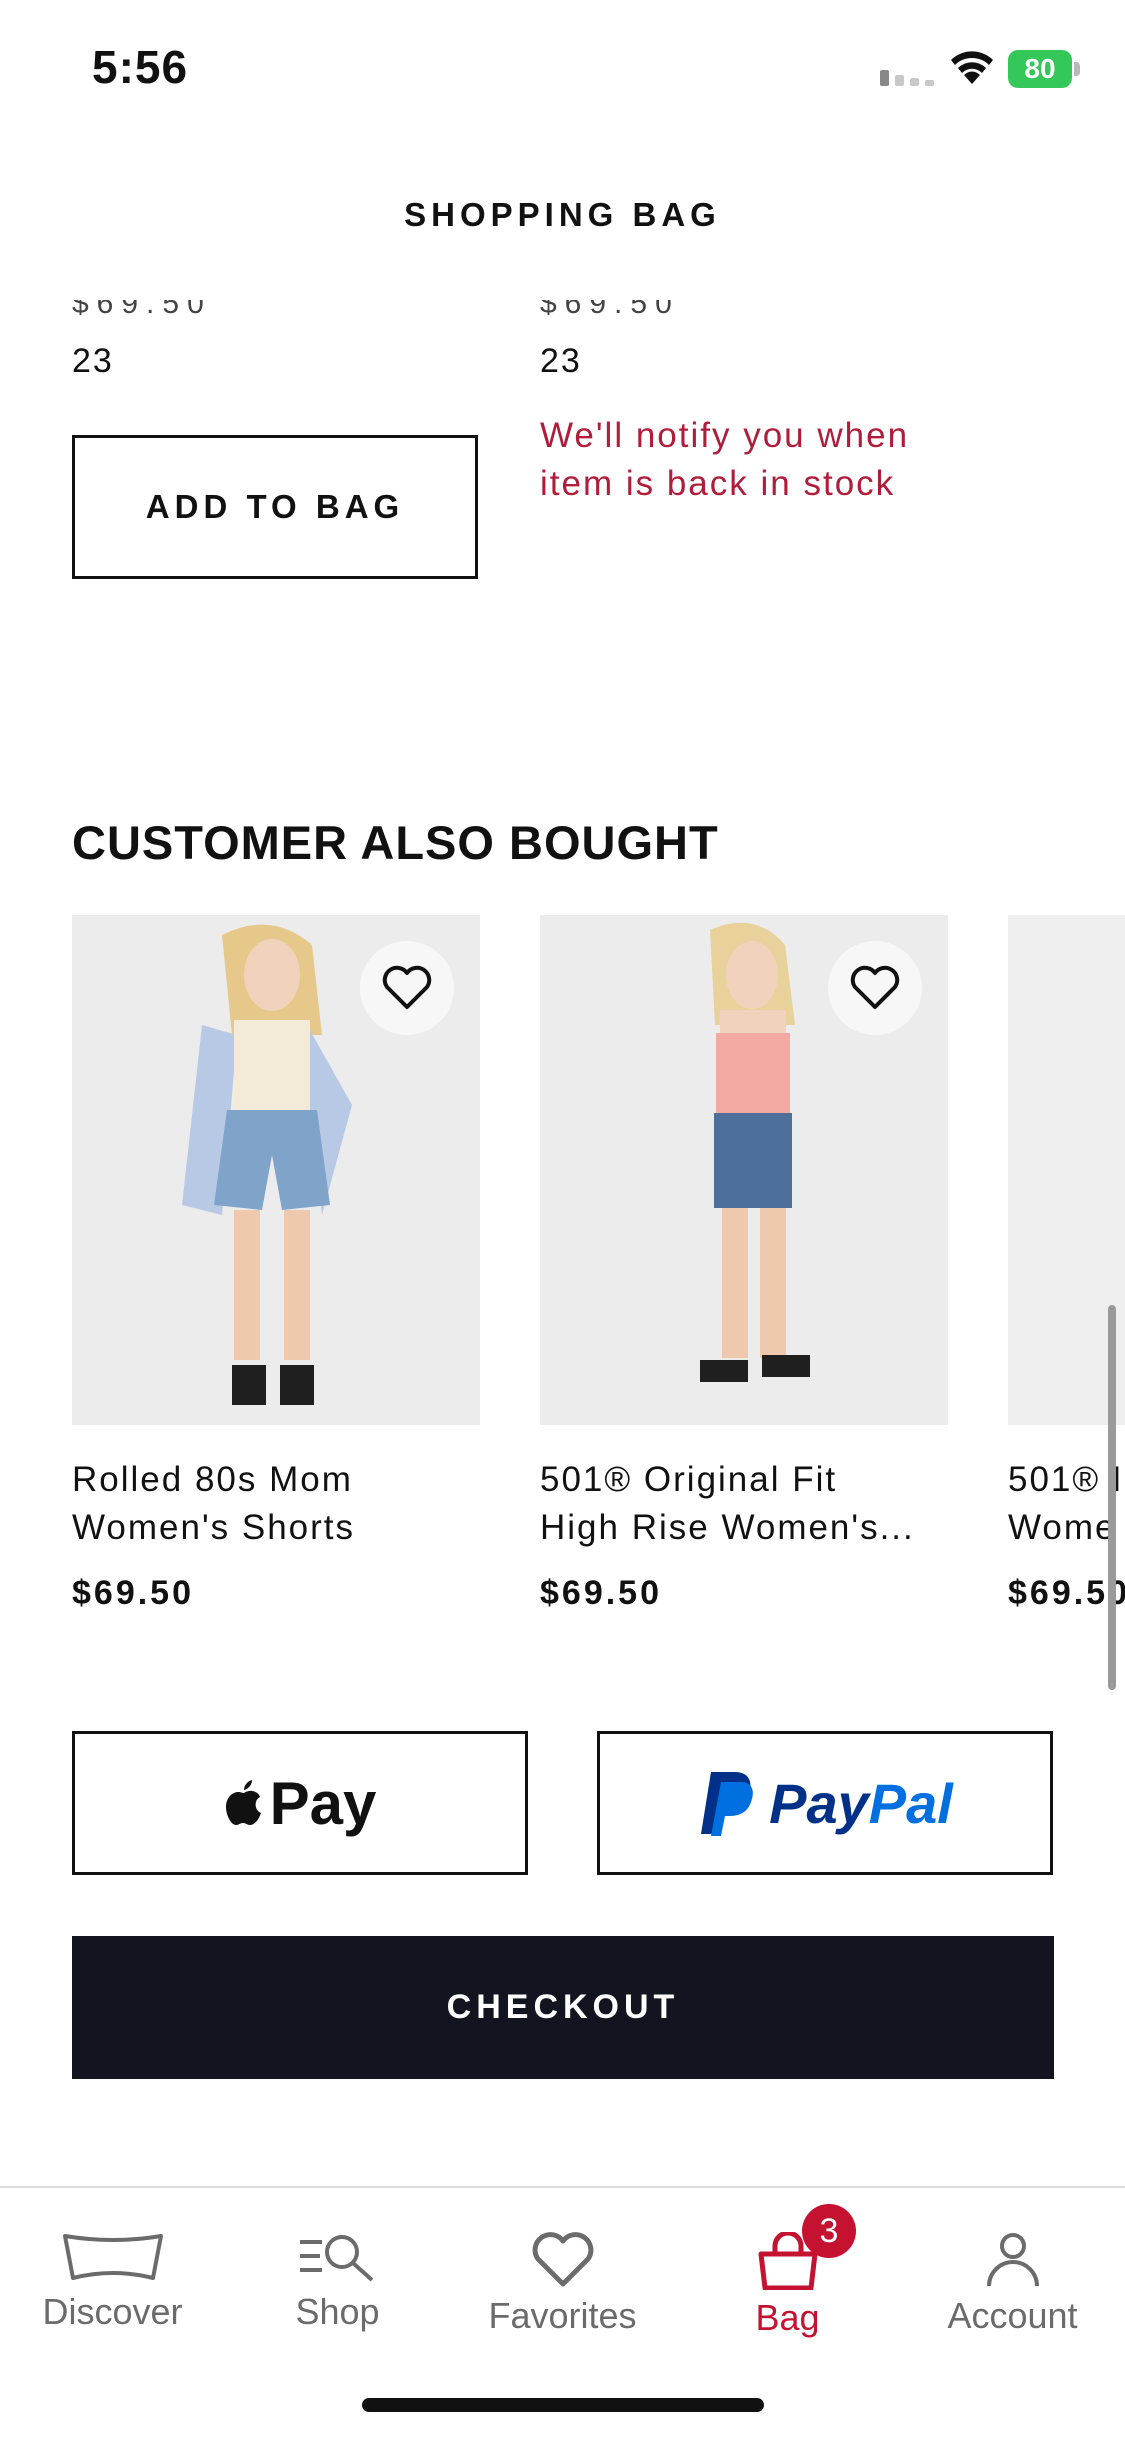  I want to click on paypal-button: PayPal, so click(825, 1803).